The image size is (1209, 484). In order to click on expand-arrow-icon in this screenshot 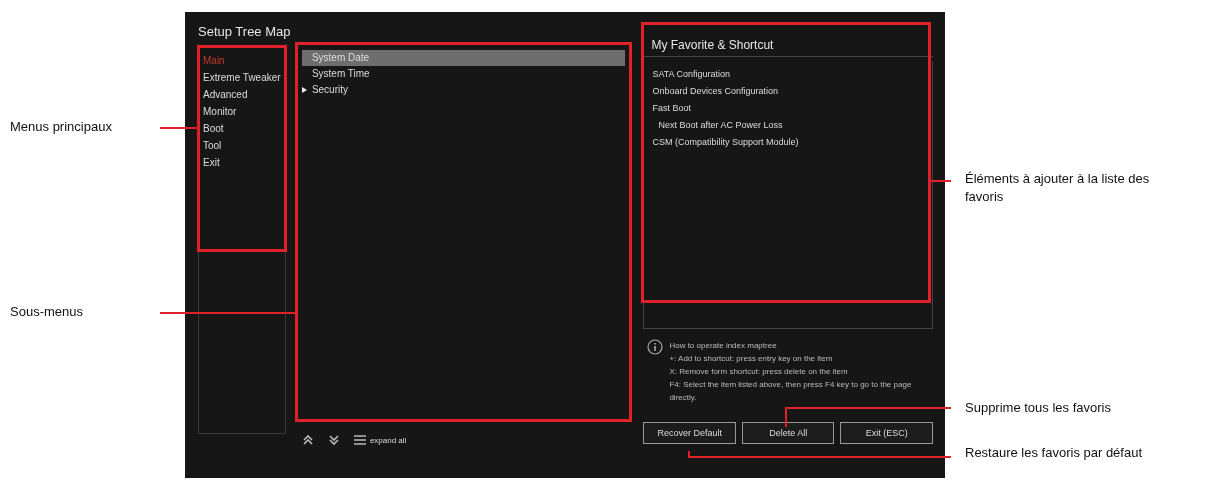, I will do `click(304, 90)`.